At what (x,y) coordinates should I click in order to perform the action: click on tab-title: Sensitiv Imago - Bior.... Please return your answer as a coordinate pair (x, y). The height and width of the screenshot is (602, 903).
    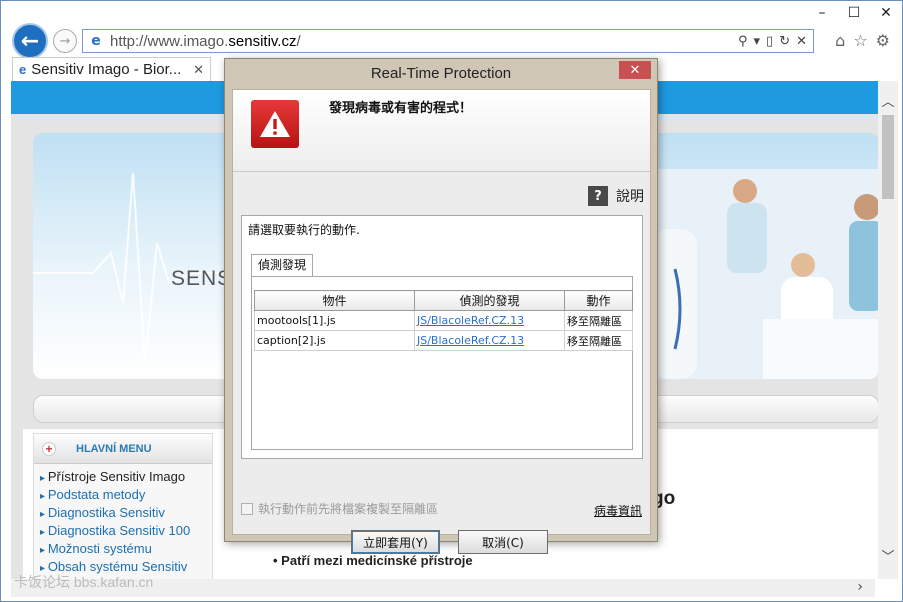
    Looking at the image, I should click on (106, 69).